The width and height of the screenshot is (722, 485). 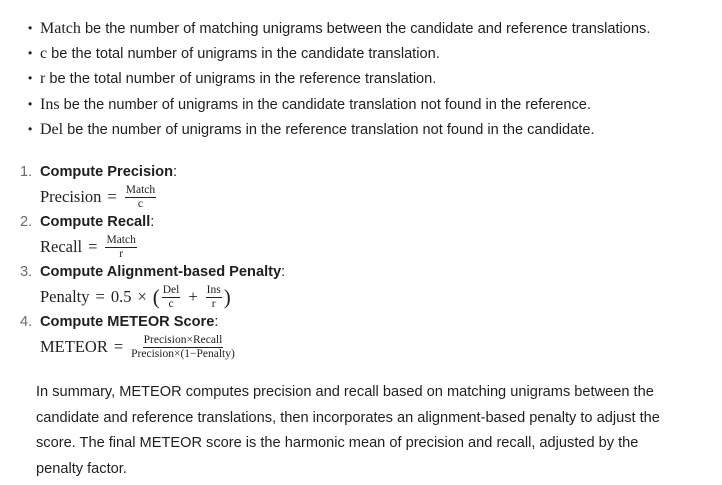 What do you see at coordinates (156, 297) in the screenshot?
I see `open-paren: (` at bounding box center [156, 297].